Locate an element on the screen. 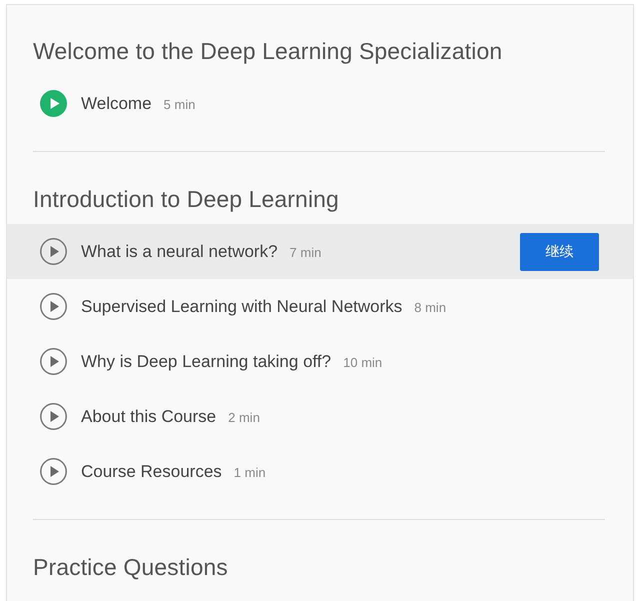 The width and height of the screenshot is (640, 601). continue-button: 继续 is located at coordinates (559, 251).